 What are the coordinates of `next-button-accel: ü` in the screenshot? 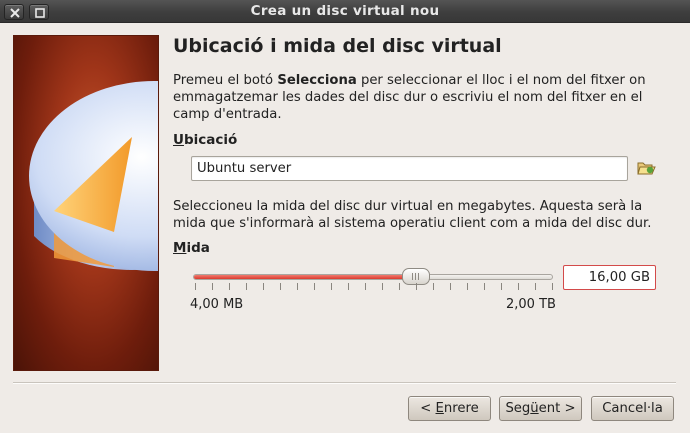 It's located at (534, 408).